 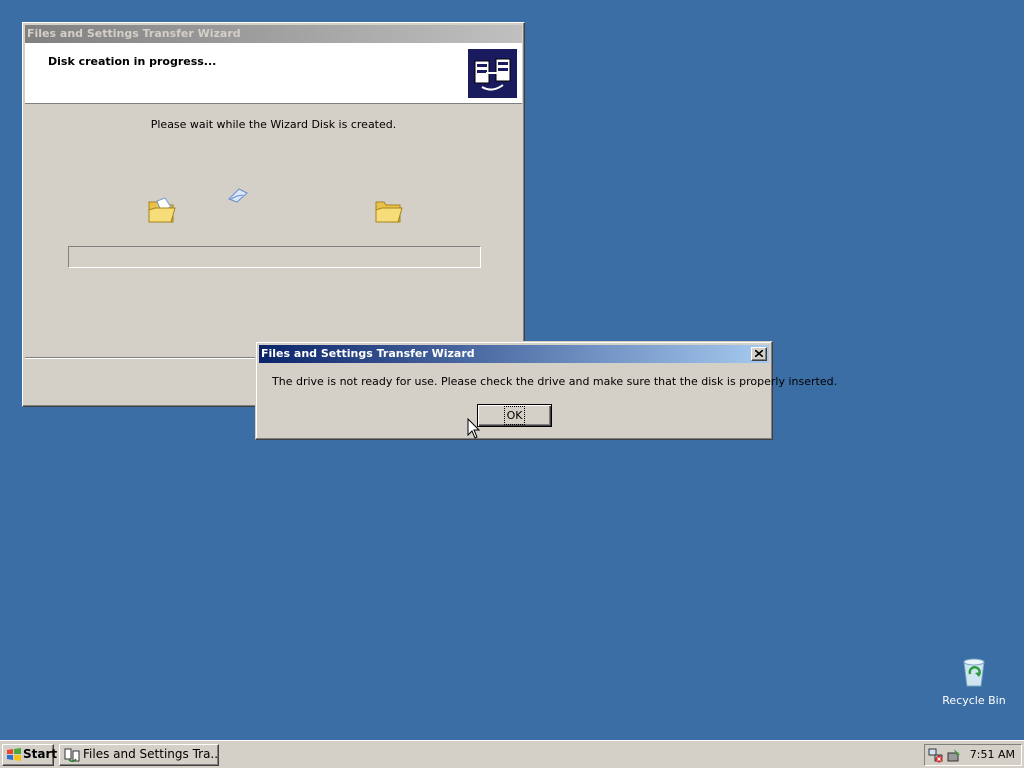 What do you see at coordinates (974, 700) in the screenshot?
I see `recycle-bin-label: Recycle Bin` at bounding box center [974, 700].